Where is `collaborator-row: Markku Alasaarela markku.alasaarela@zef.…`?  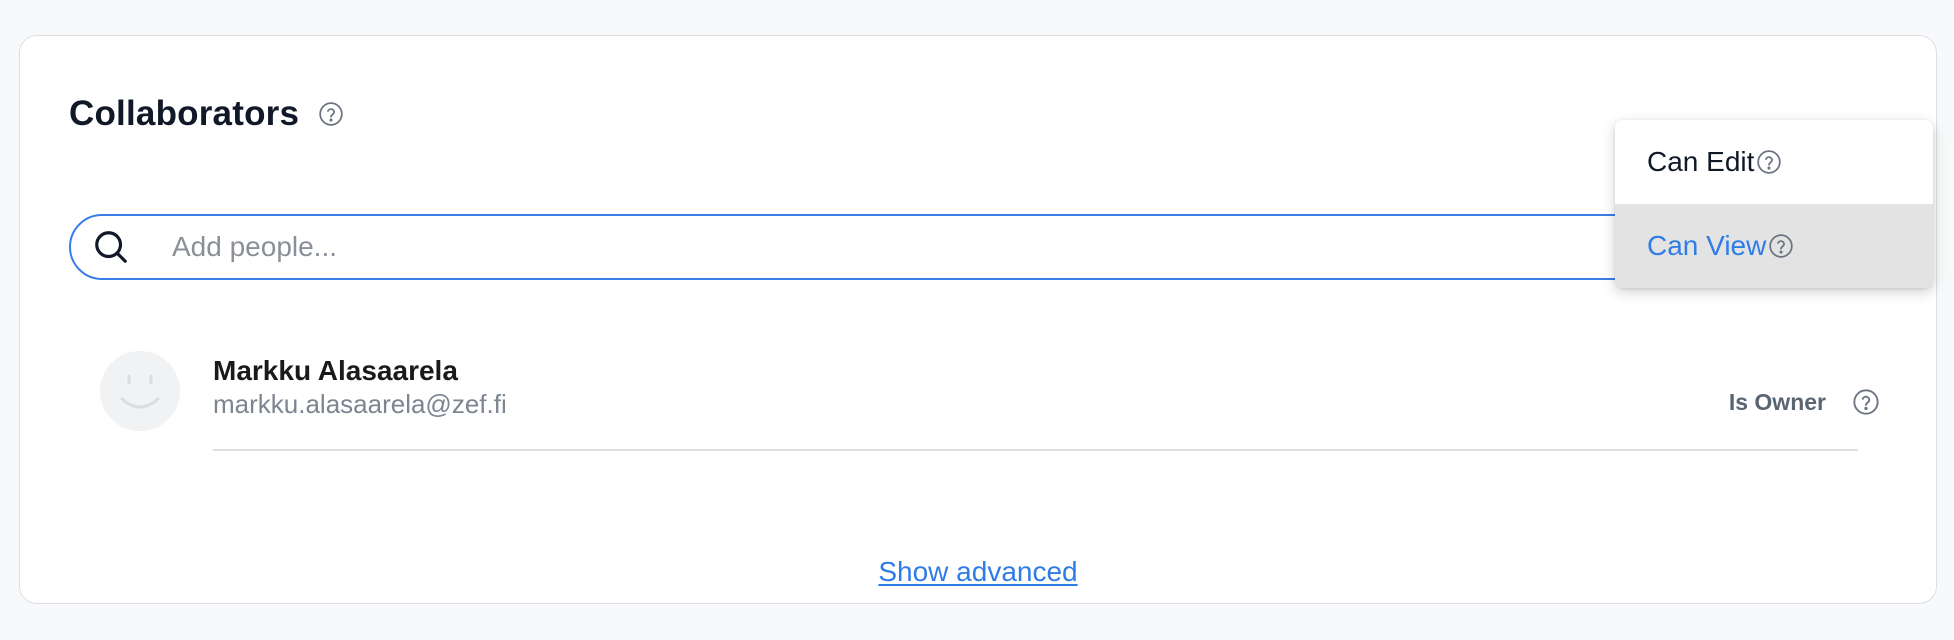
collaborator-row: Markku Alasaarela markku.alasaarela@zef.… is located at coordinates (990, 401).